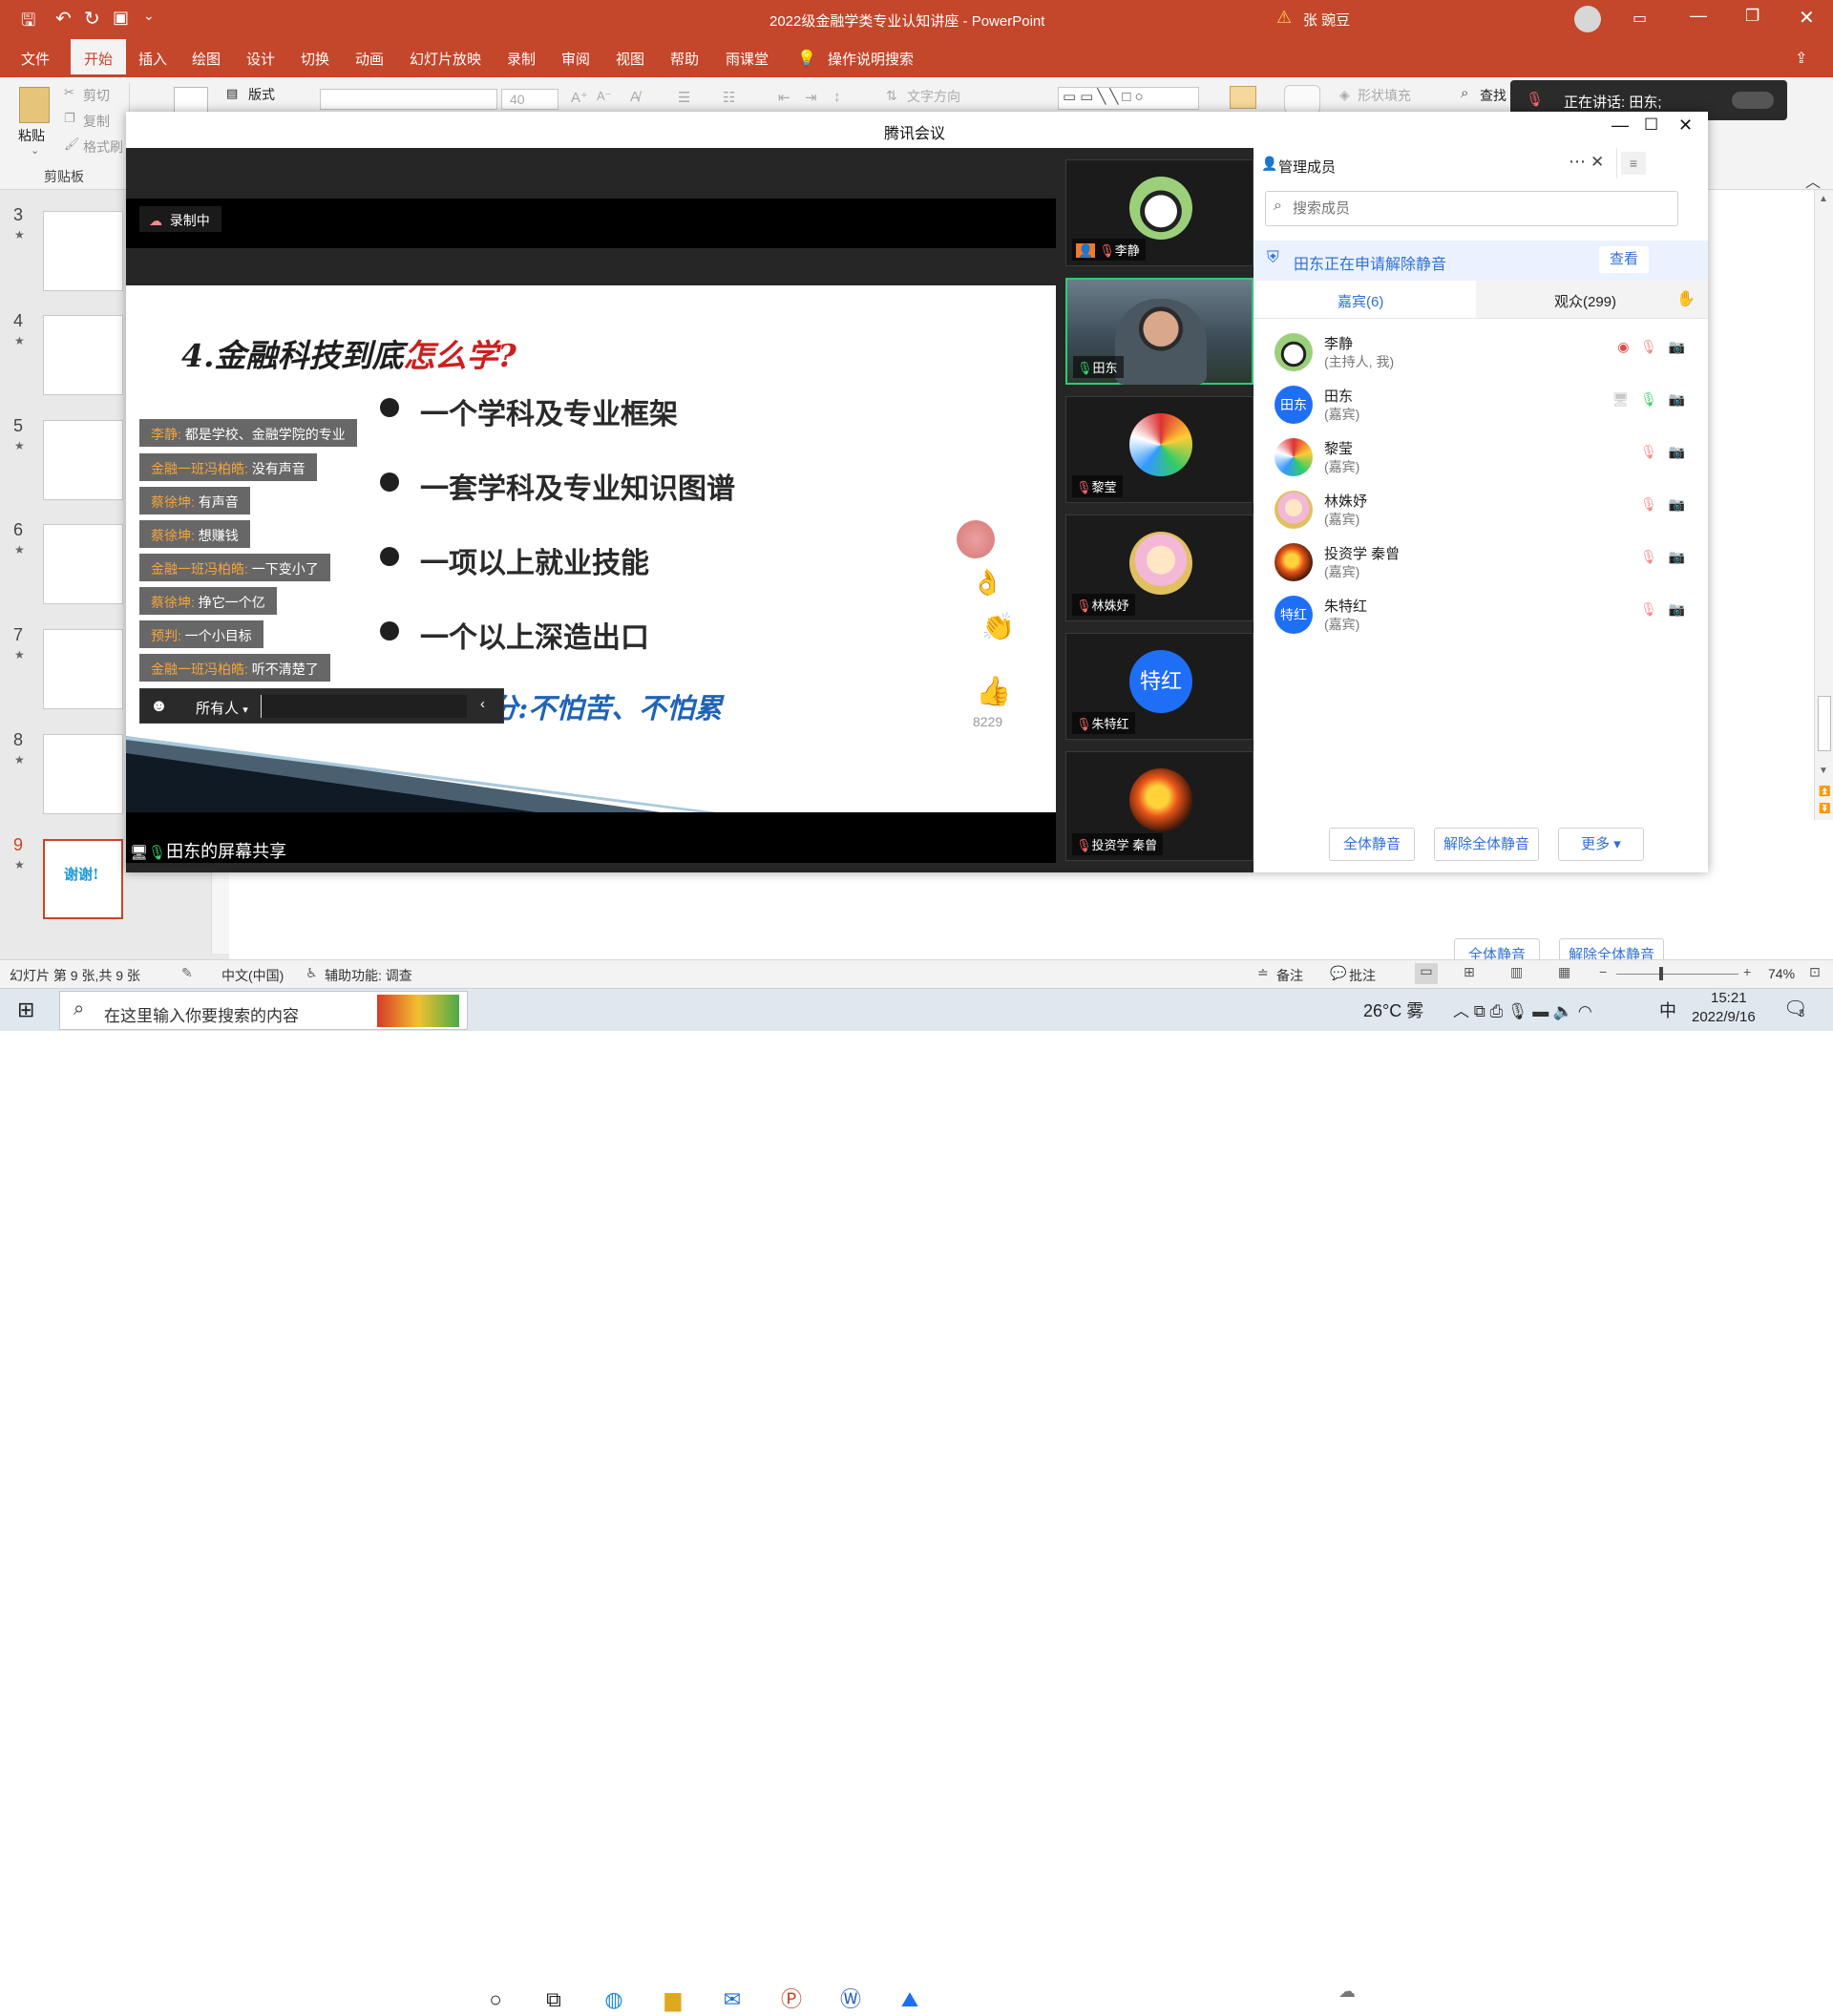 Image resolution: width=1833 pixels, height=2016 pixels. Describe the element at coordinates (605, 97) in the screenshot. I see `shrink-font-icon: A⁻` at that location.